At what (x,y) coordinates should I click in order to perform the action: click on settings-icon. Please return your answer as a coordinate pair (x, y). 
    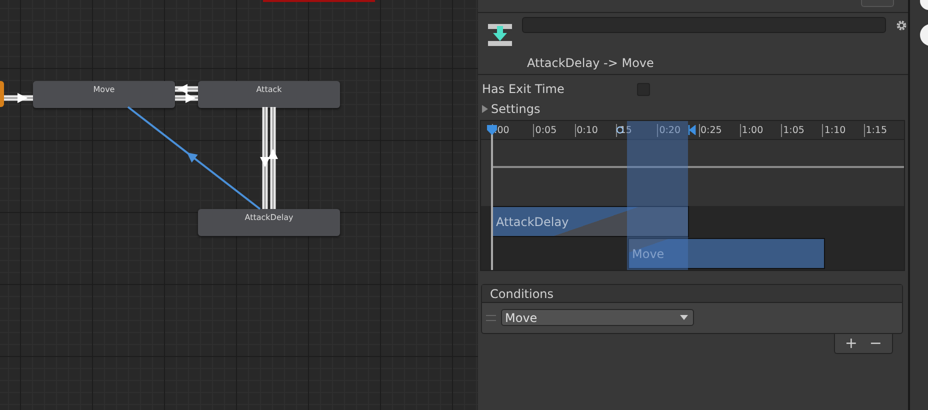
    Looking at the image, I should click on (901, 25).